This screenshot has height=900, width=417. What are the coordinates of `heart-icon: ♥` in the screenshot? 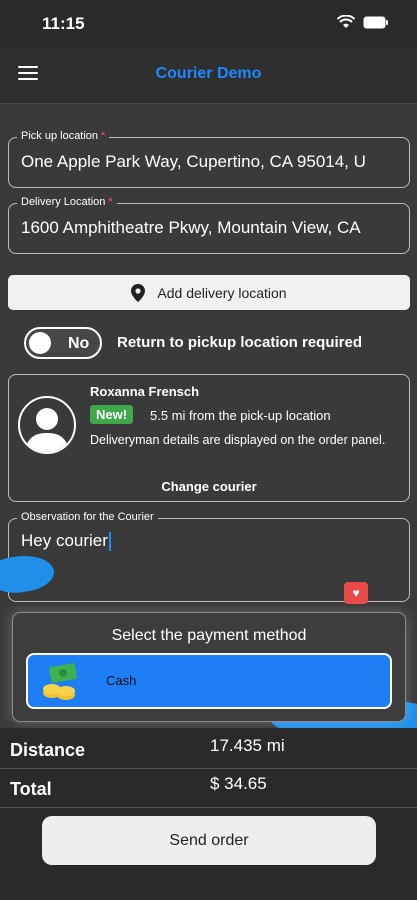 It's located at (356, 593).